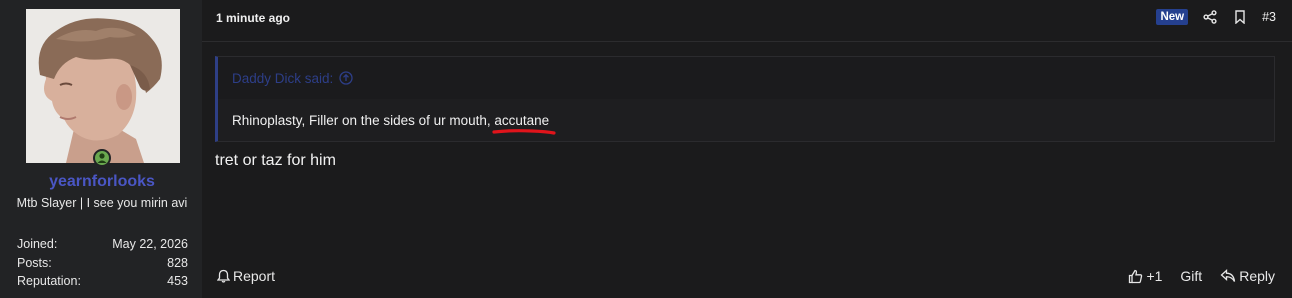 The image size is (1292, 298). I want to click on reply-label: Reply, so click(1257, 276).